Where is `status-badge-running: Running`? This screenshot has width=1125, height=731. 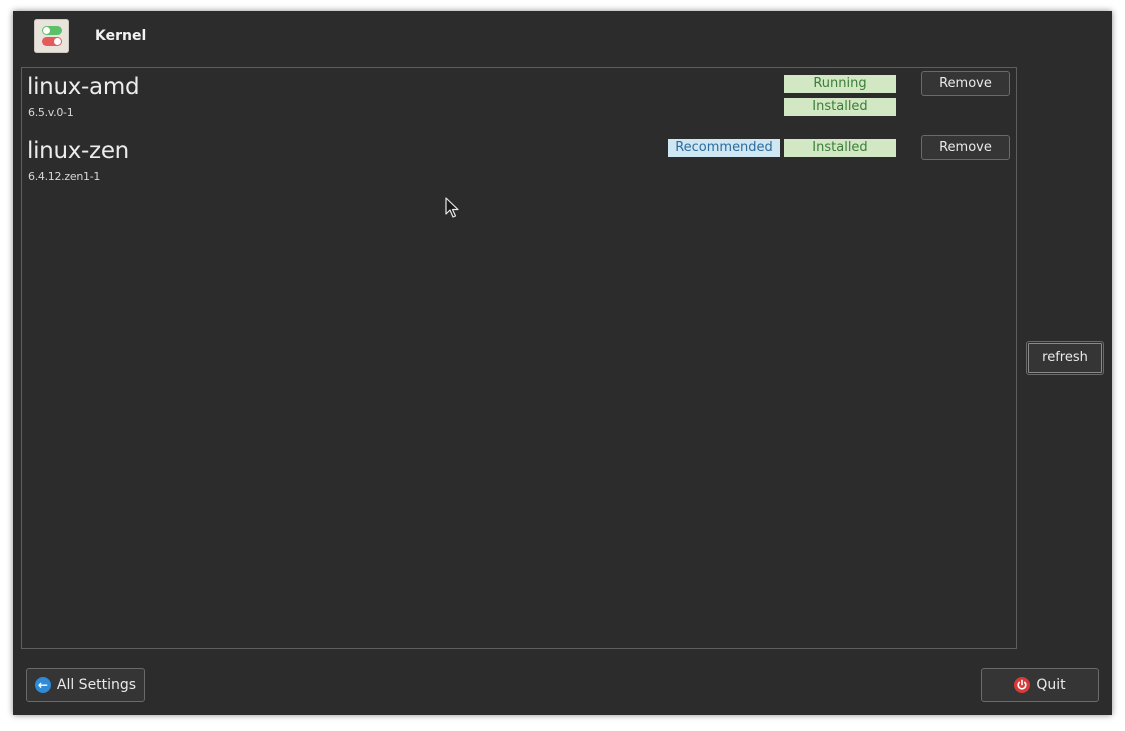 status-badge-running: Running is located at coordinates (840, 84).